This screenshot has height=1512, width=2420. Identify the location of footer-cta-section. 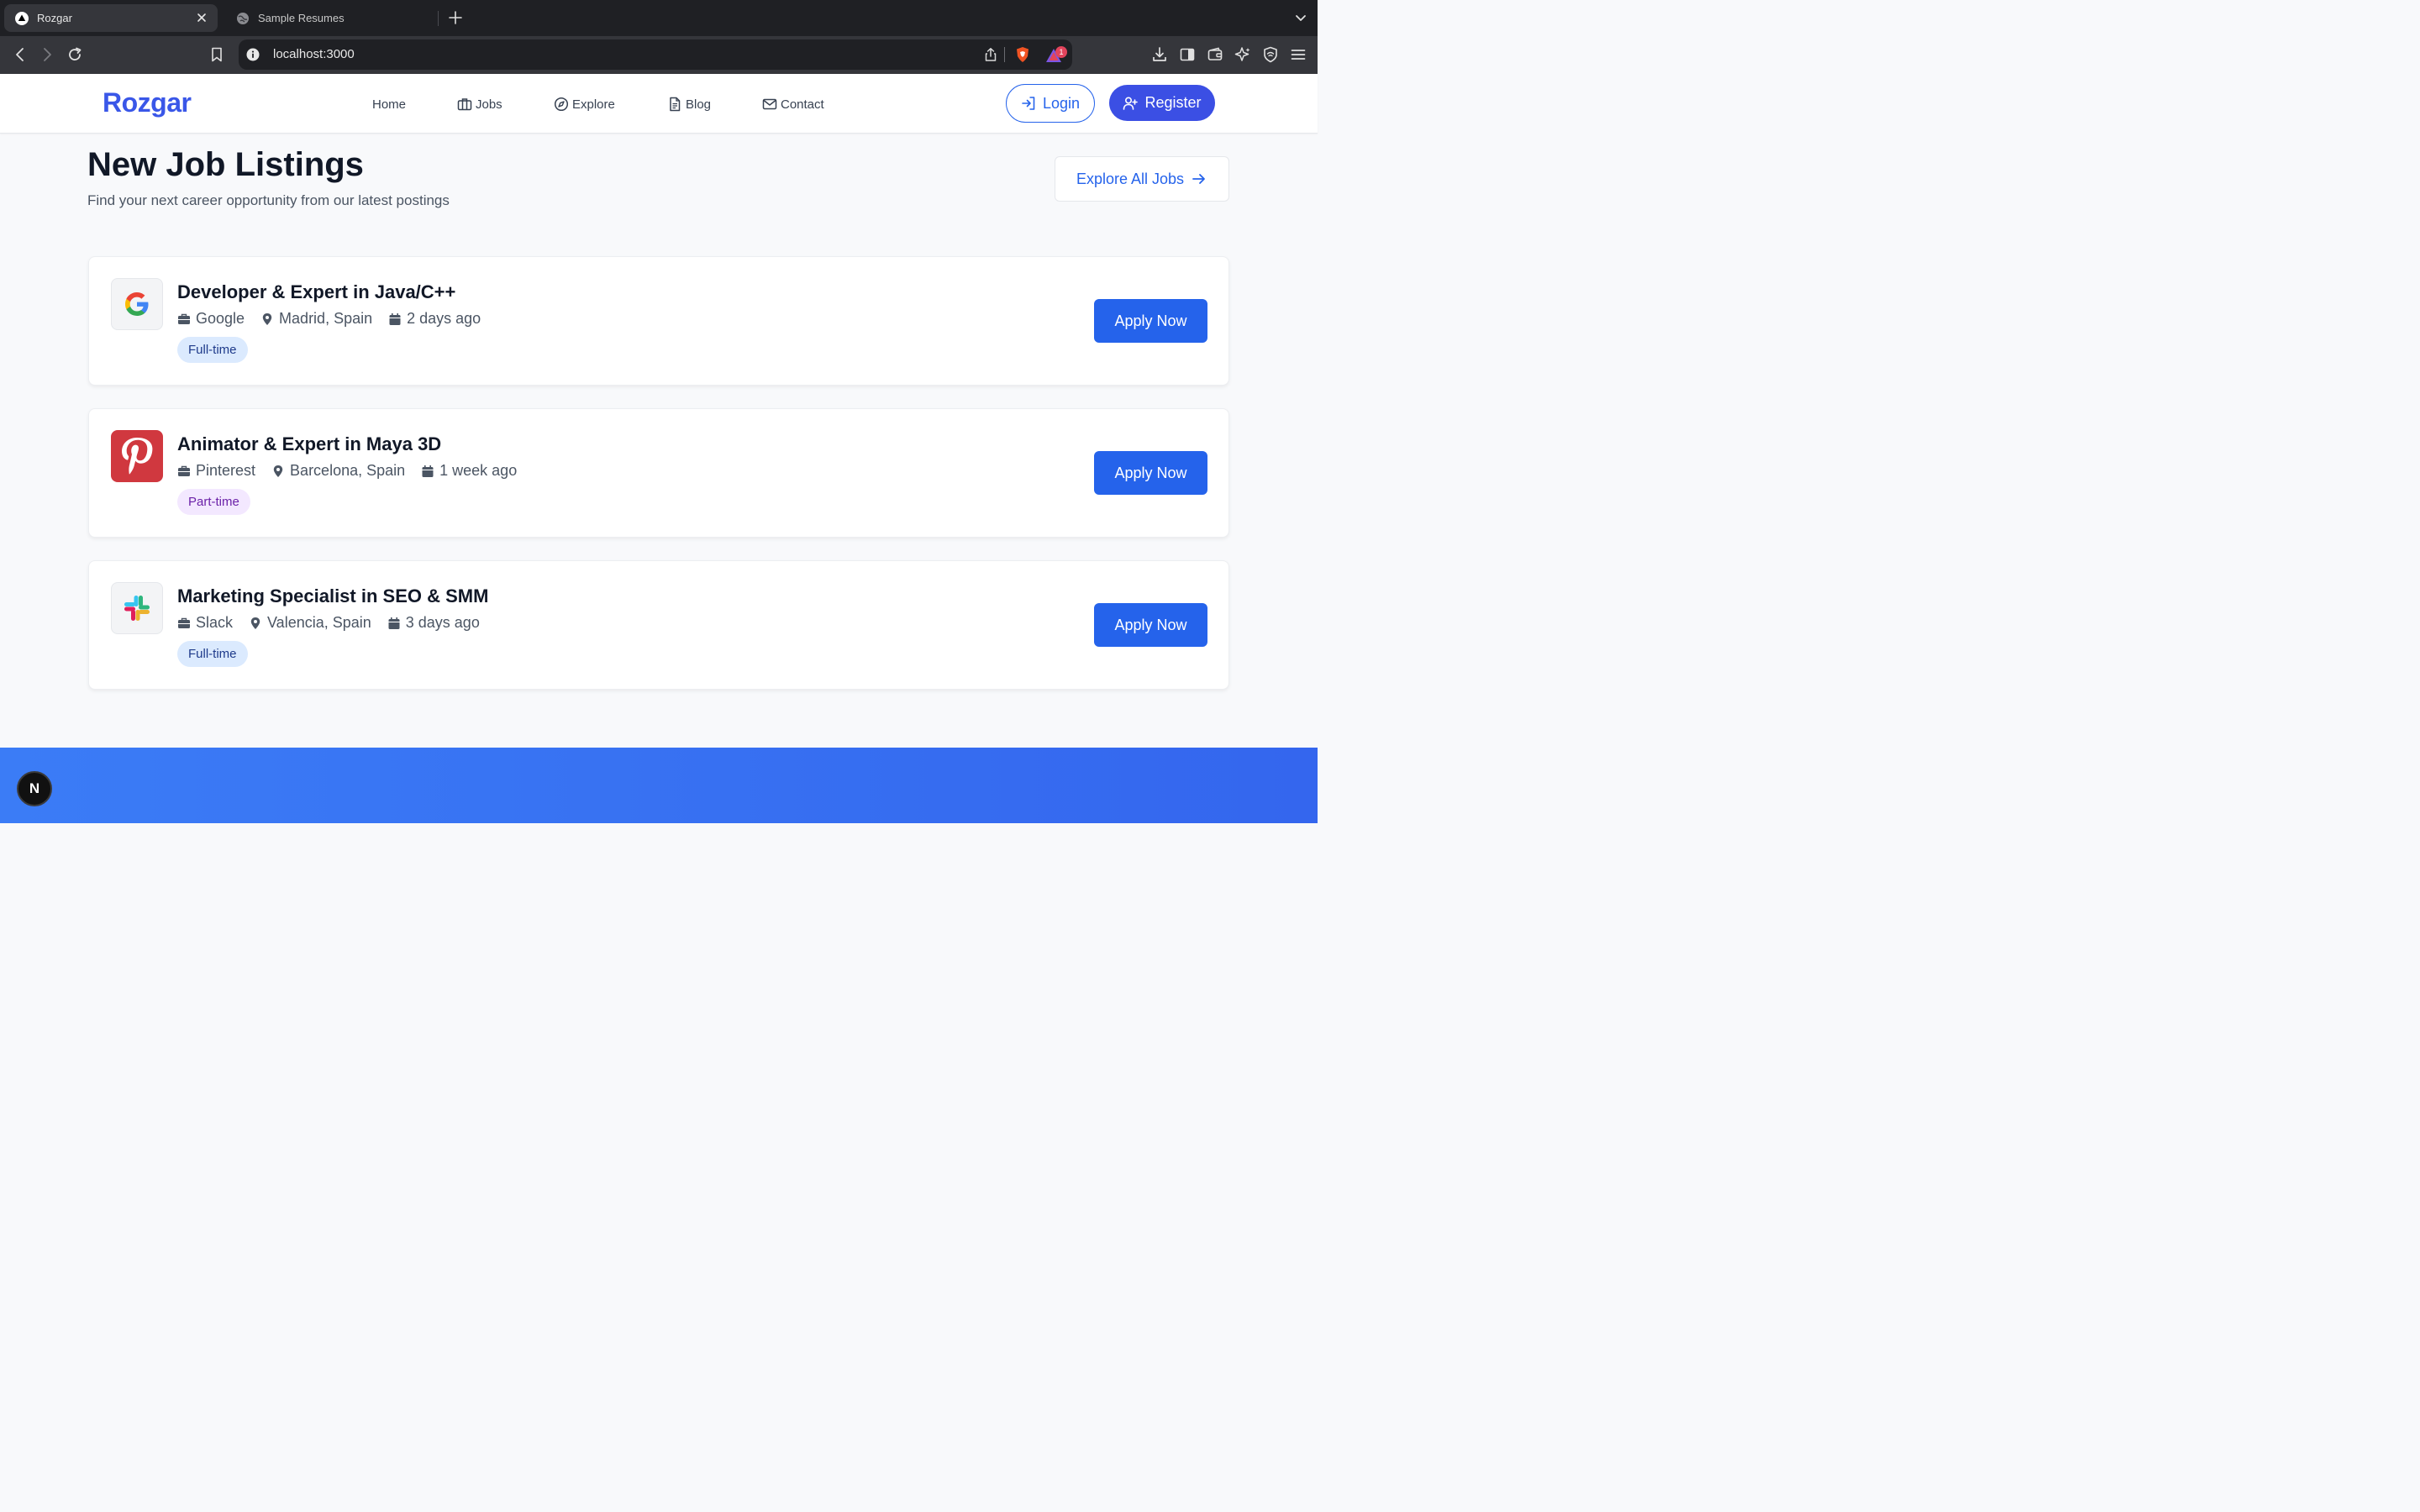
(659, 785).